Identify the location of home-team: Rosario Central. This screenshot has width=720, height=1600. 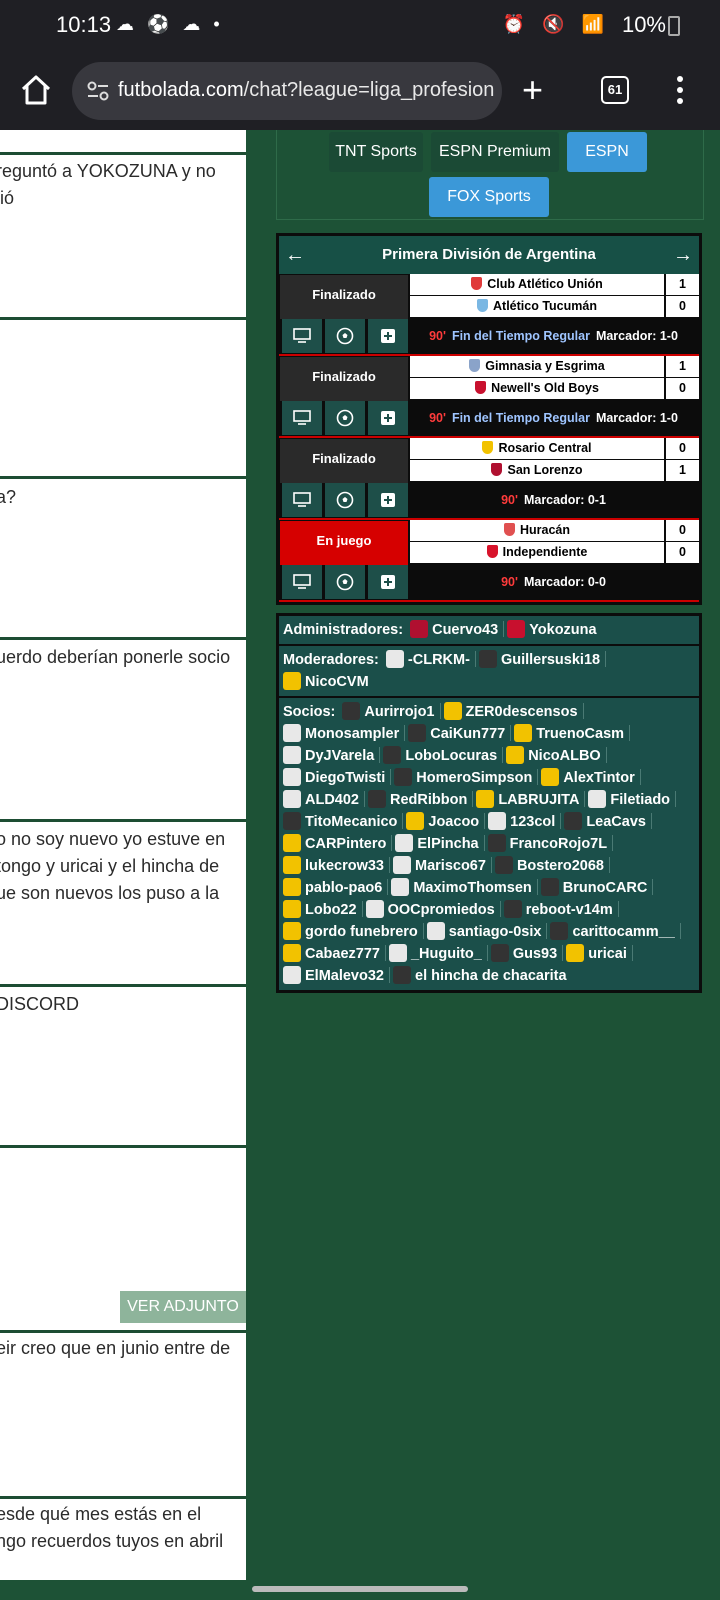
(537, 448).